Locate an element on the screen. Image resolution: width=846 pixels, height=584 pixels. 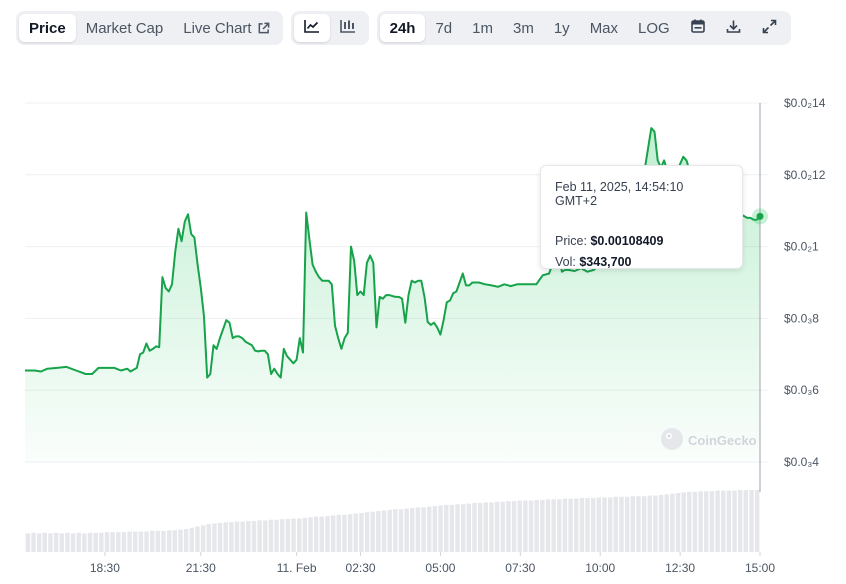
y-tick-label: $0.0₂12 is located at coordinates (805, 175).